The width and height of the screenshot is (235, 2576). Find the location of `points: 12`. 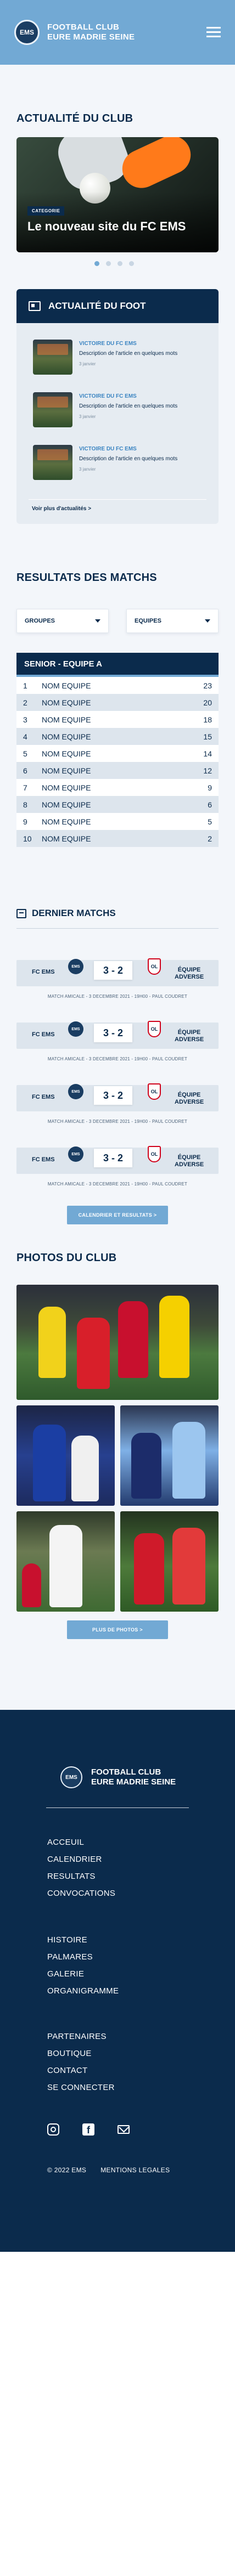

points: 12 is located at coordinates (207, 770).